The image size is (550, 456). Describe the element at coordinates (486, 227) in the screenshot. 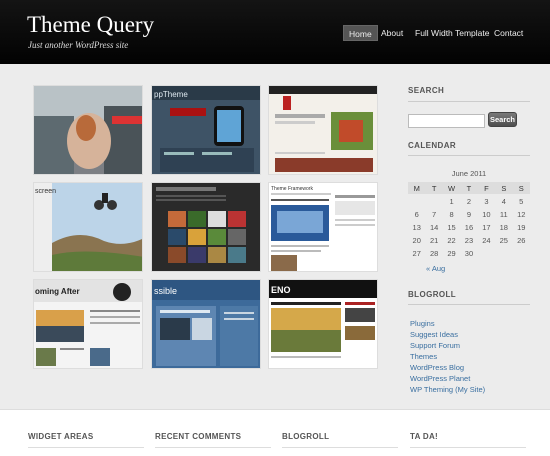

I see `calendar-day: 17` at that location.